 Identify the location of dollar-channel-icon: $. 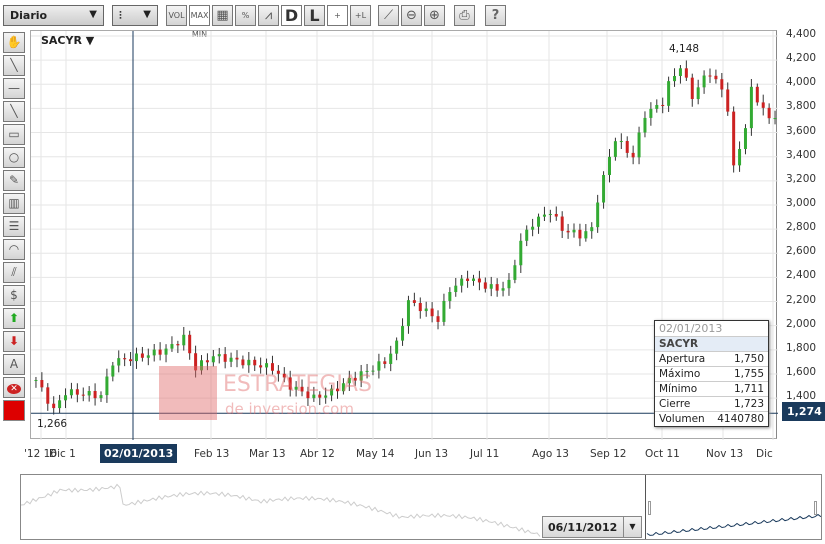
(14, 295).